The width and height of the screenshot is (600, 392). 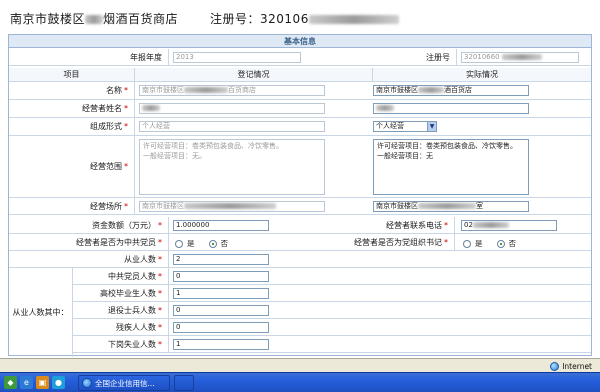 I want to click on row-form-type: 组成形式 * 个人经营 个人经营 ▼, so click(x=300, y=127).